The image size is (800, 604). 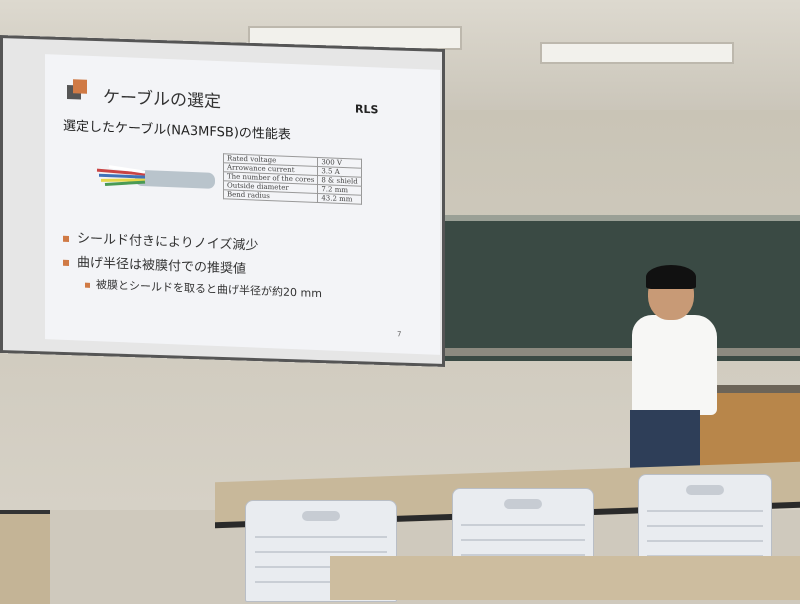 What do you see at coordinates (162, 266) in the screenshot?
I see `bullet-text: 曲げ半径は被膜付での推奨値` at bounding box center [162, 266].